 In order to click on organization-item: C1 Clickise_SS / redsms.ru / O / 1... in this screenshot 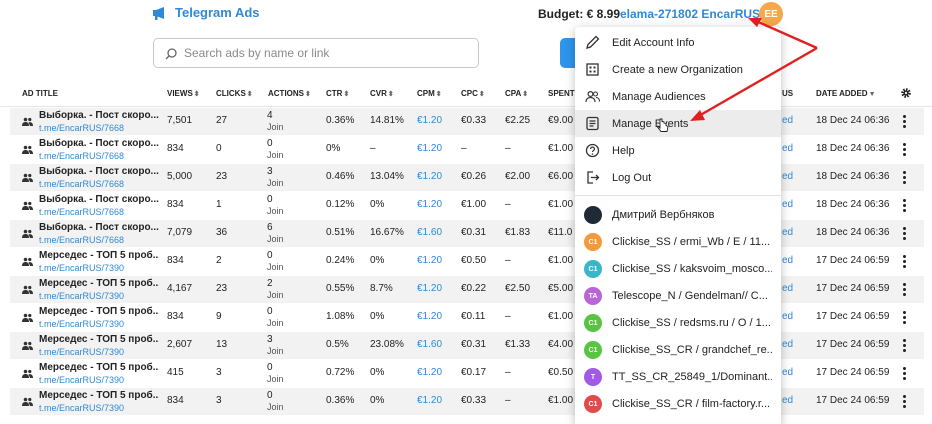, I will do `click(678, 322)`.